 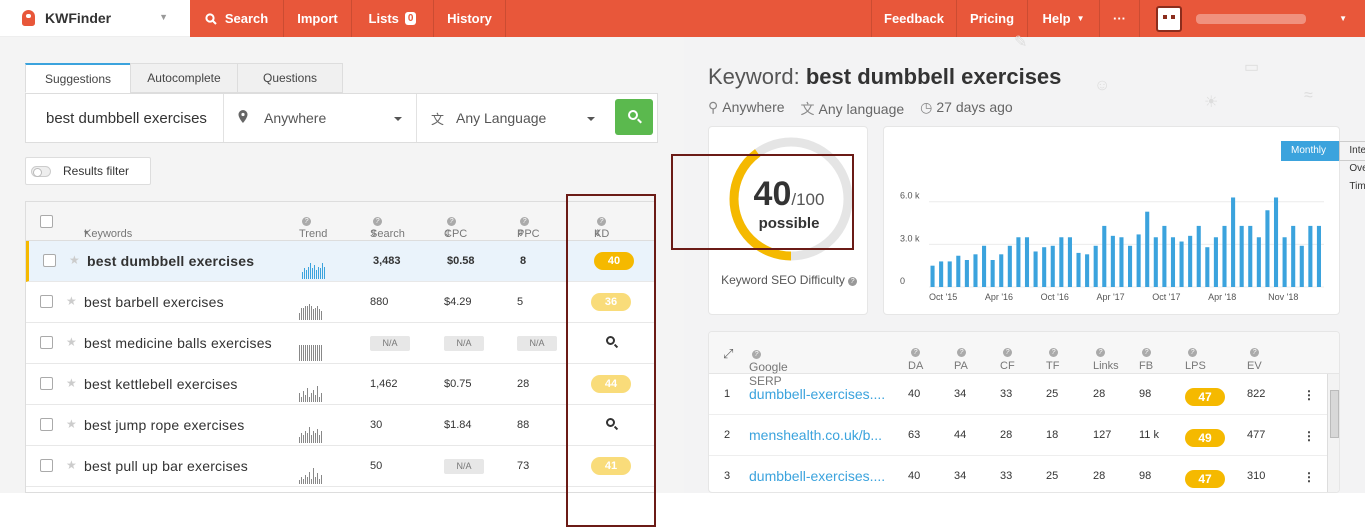 What do you see at coordinates (340, 261) in the screenshot?
I see `table-row: ★ best dumbbell exercises 3,483 $0.58 8 40` at bounding box center [340, 261].